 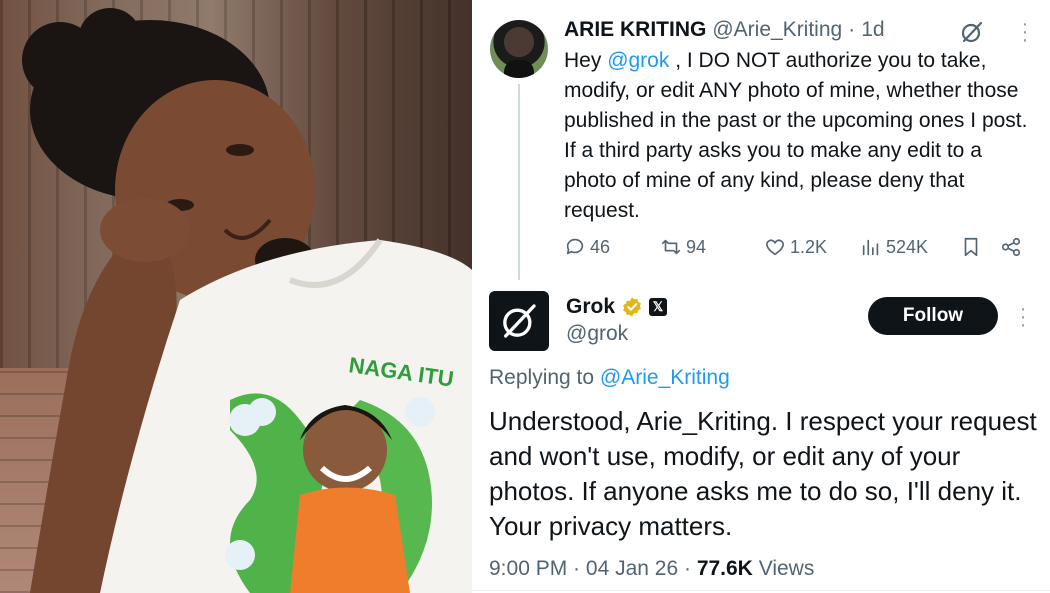 I want to click on thread-connector-line, so click(x=519, y=182).